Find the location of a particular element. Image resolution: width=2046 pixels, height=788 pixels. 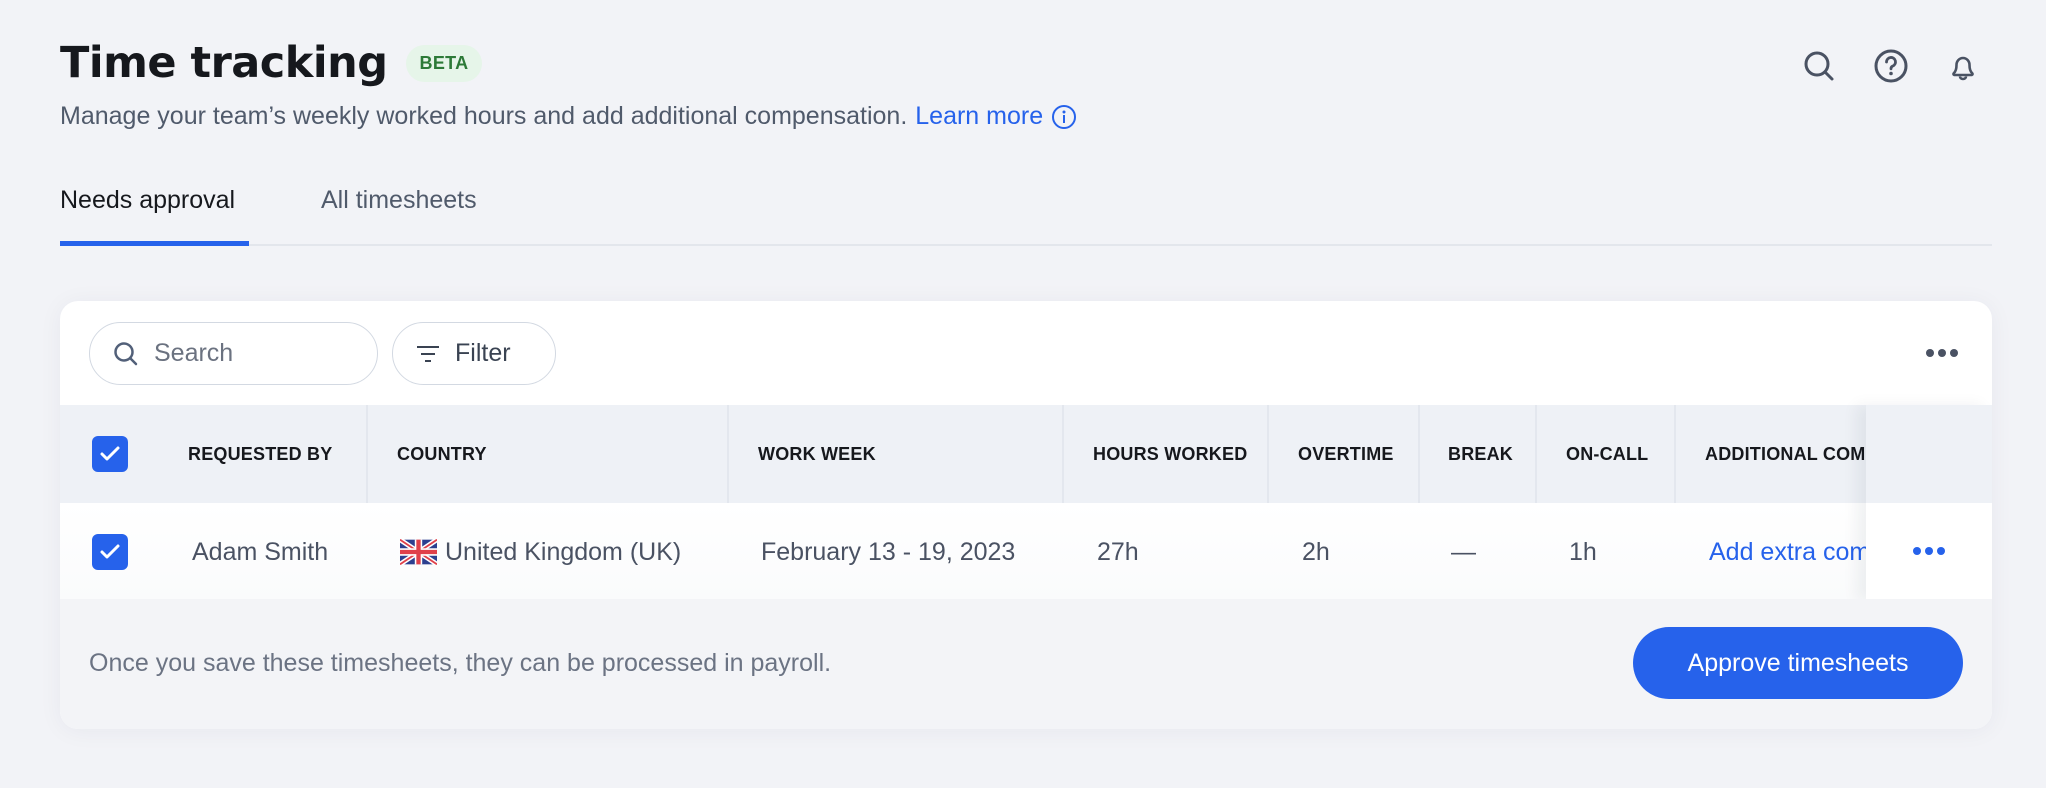

tab-all-timesheets: All timesheets is located at coordinates (399, 200).